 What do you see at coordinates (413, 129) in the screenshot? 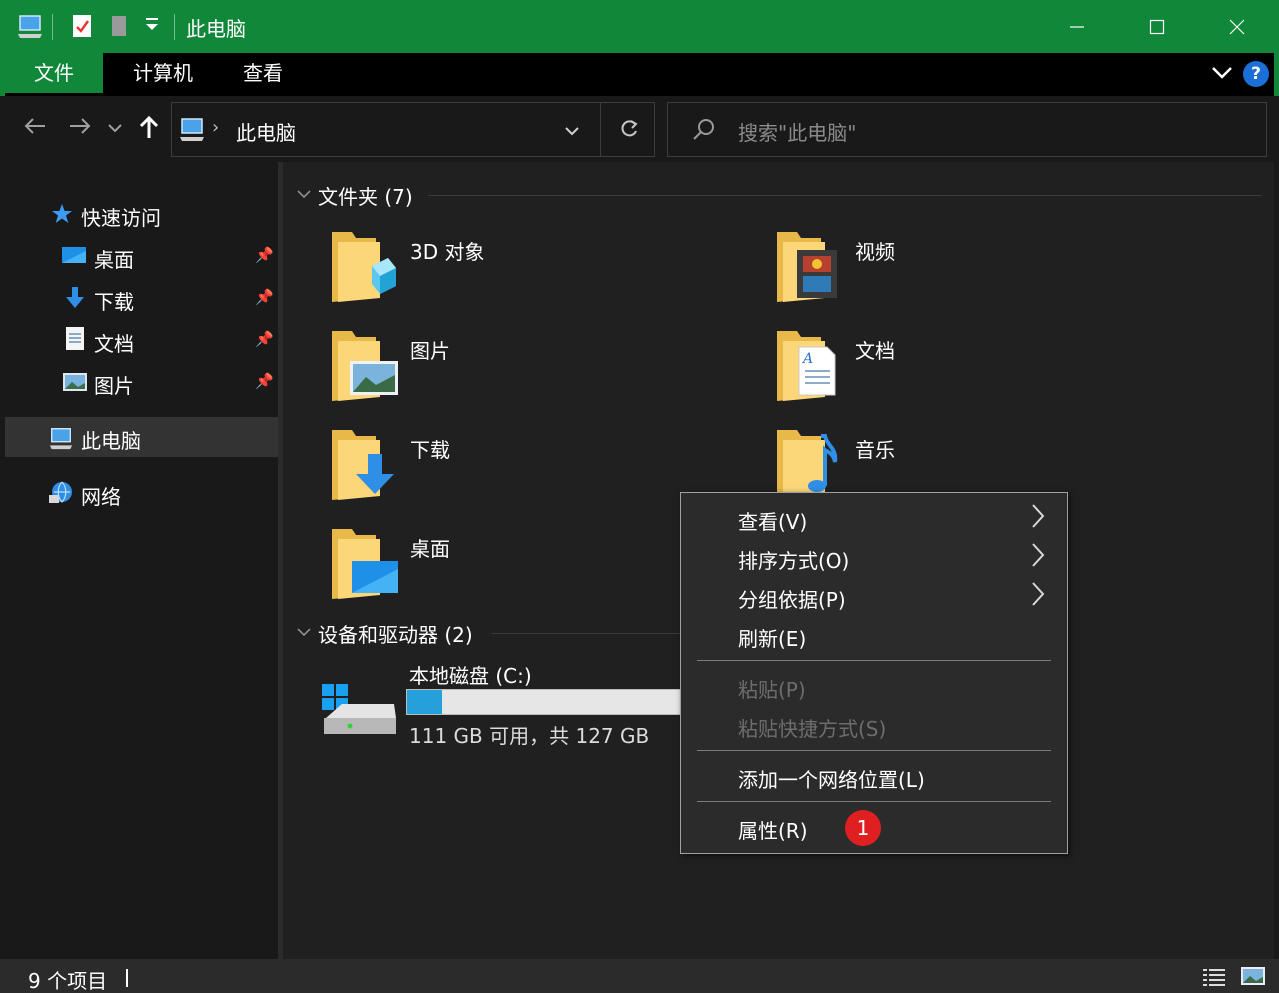
I see `address-bar: › 此电脑` at bounding box center [413, 129].